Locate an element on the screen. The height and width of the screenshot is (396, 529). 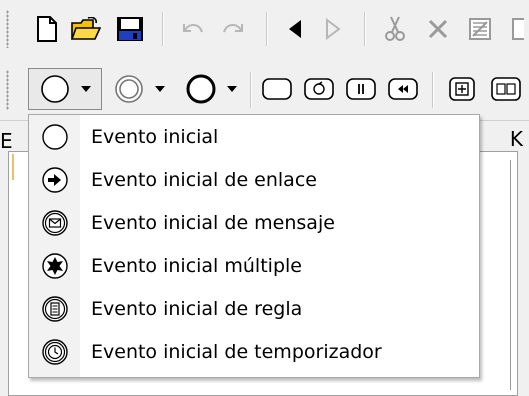
menu-item-link-start-event: Evento inicial de enlace is located at coordinates (254, 180).